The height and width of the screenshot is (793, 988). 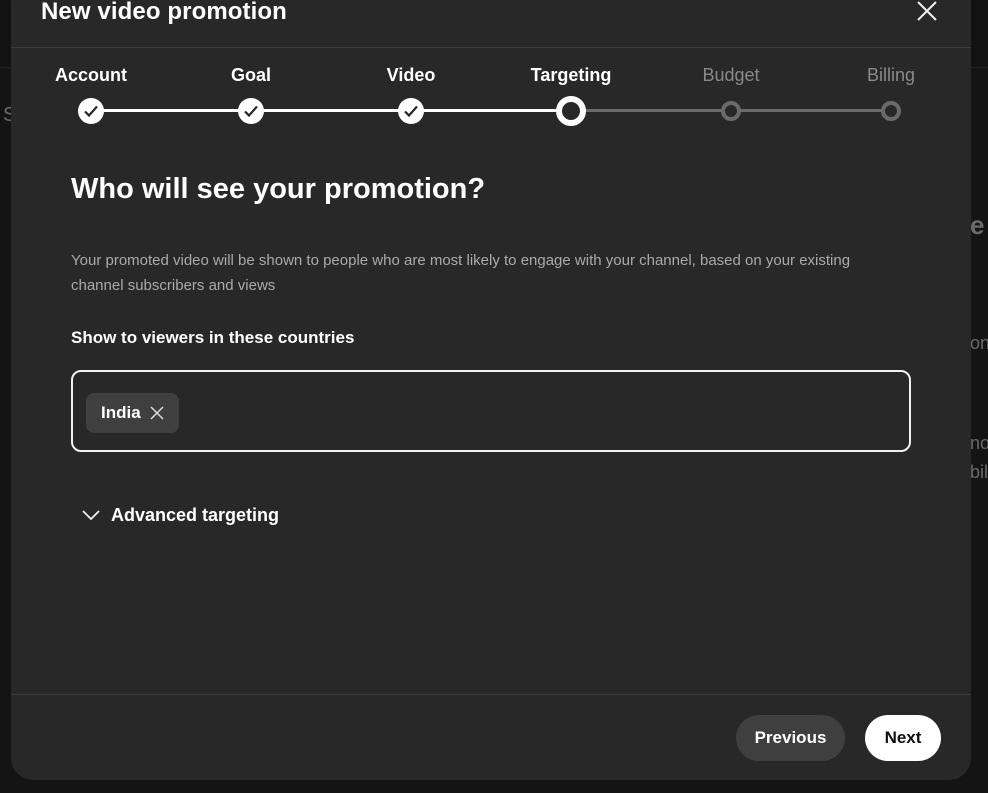 I want to click on advanced-targeting-toggle: Advanced targeting, so click(x=175, y=515).